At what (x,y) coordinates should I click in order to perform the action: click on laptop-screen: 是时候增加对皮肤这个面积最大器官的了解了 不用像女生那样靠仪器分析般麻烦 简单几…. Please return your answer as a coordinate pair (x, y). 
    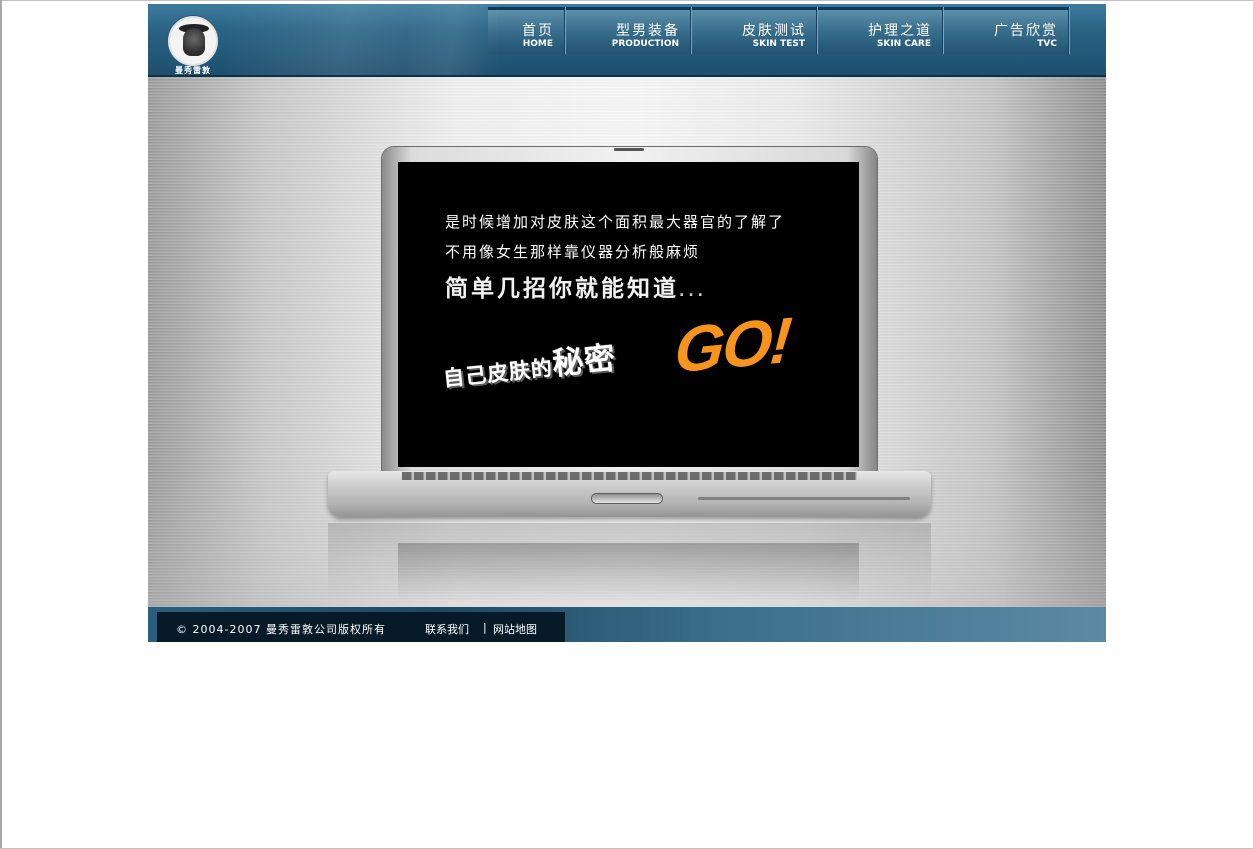
    Looking at the image, I should click on (628, 314).